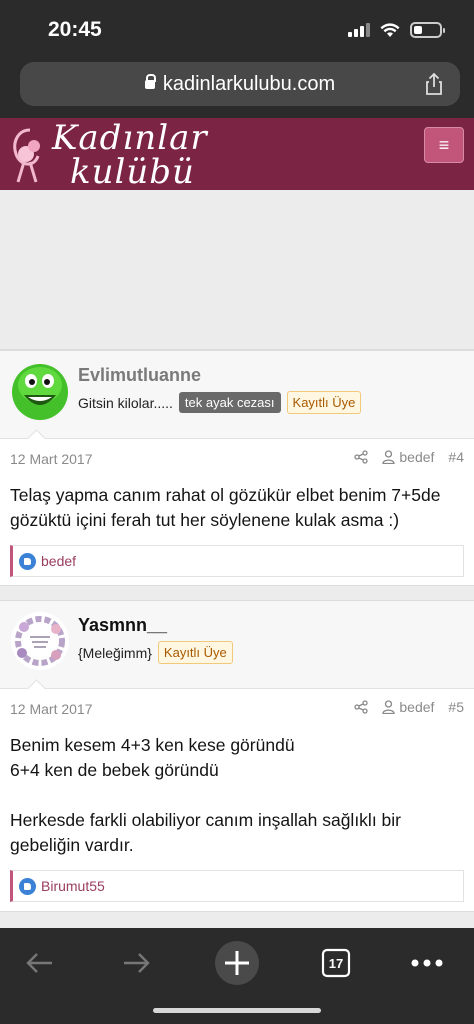  Describe the element at coordinates (427, 30) in the screenshot. I see `battery-icon` at that location.